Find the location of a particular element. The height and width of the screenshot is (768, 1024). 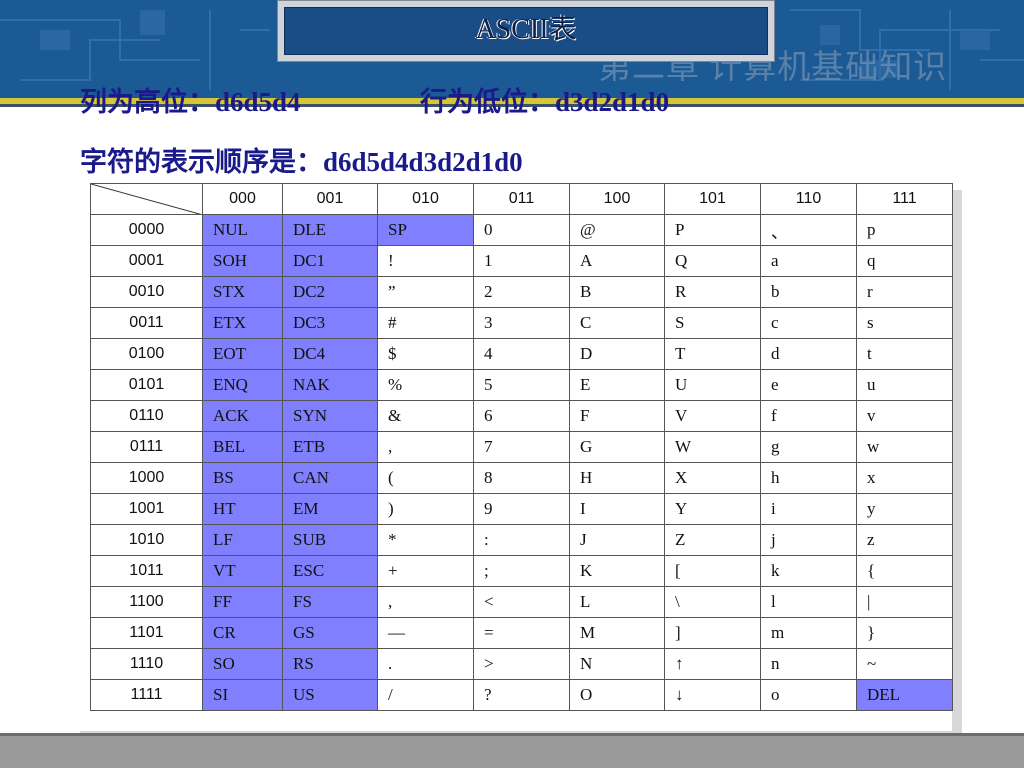

table-cell: D is located at coordinates (617, 354).